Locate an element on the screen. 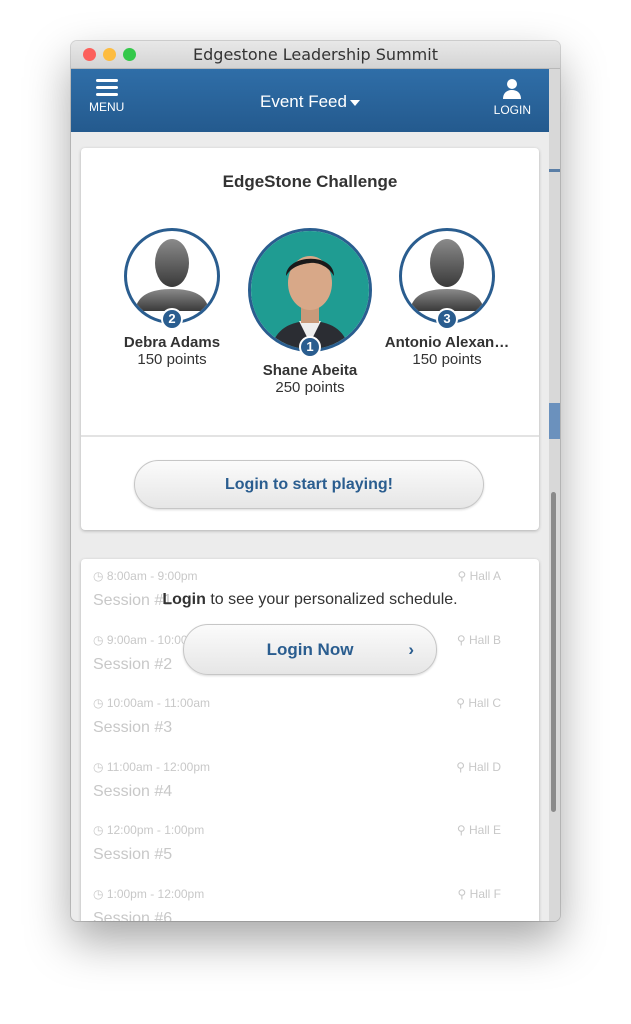  rank-badge: 1 is located at coordinates (310, 347).